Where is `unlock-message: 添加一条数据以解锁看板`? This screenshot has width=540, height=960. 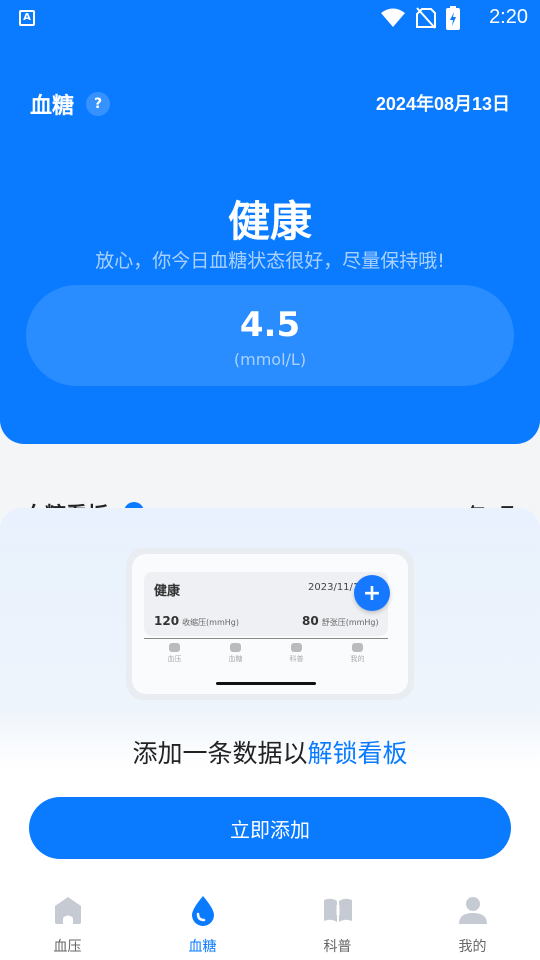
unlock-message: 添加一条数据以解锁看板 is located at coordinates (270, 752).